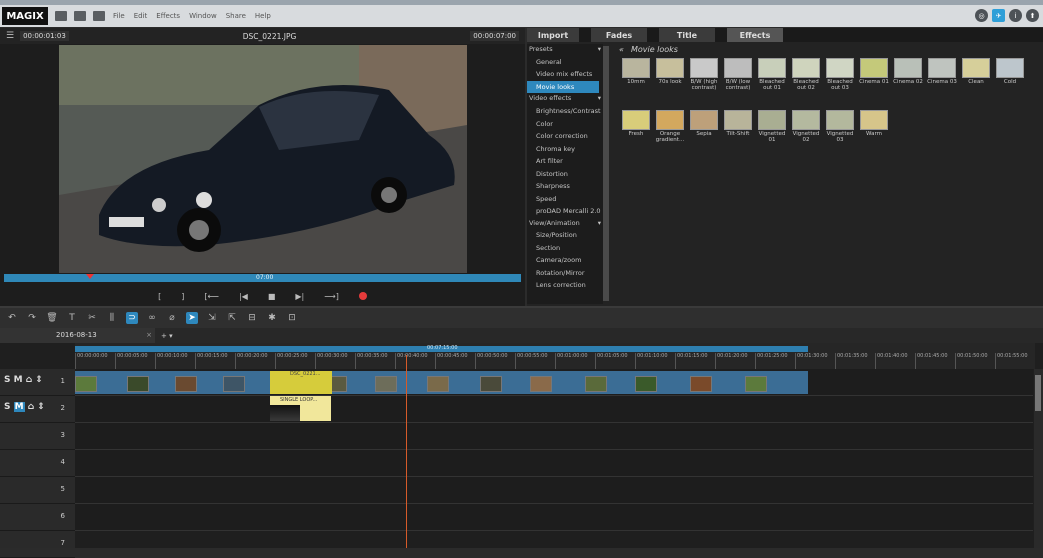 This screenshot has width=1043, height=558. I want to click on new-file-icon, so click(61, 16).